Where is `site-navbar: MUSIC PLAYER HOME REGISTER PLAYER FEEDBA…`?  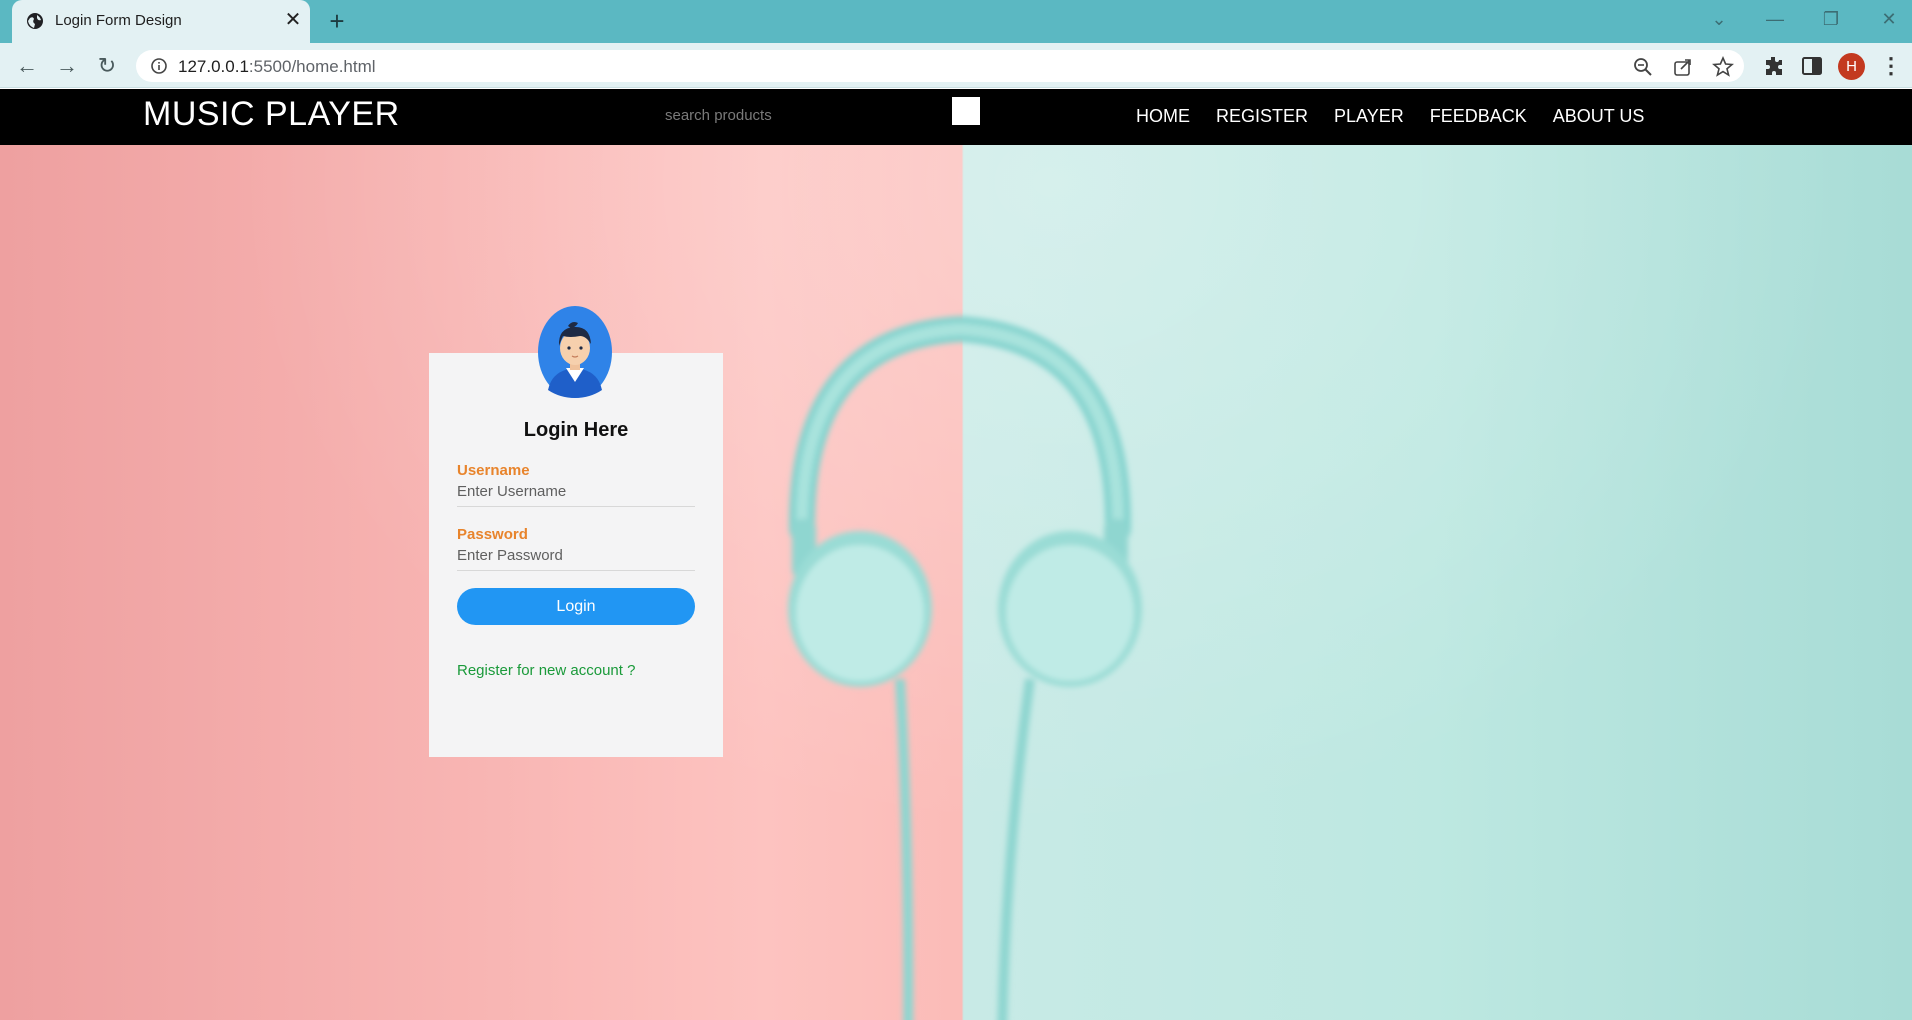
site-navbar: MUSIC PLAYER HOME REGISTER PLAYER FEEDBA… is located at coordinates (956, 117).